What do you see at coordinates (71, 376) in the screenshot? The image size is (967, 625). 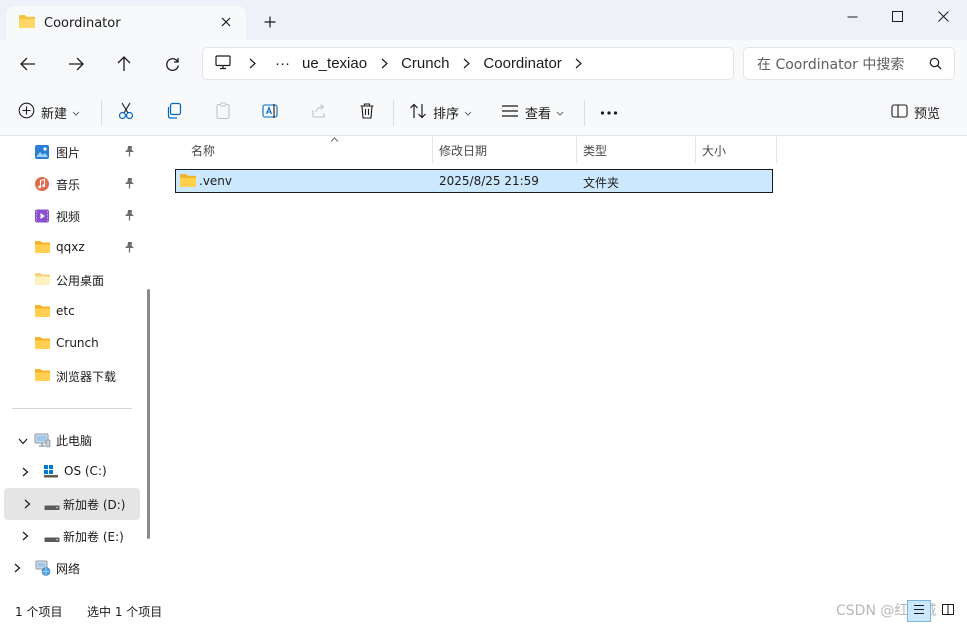 I see `sidebar-item-browser-downloads: 浏览器下载` at bounding box center [71, 376].